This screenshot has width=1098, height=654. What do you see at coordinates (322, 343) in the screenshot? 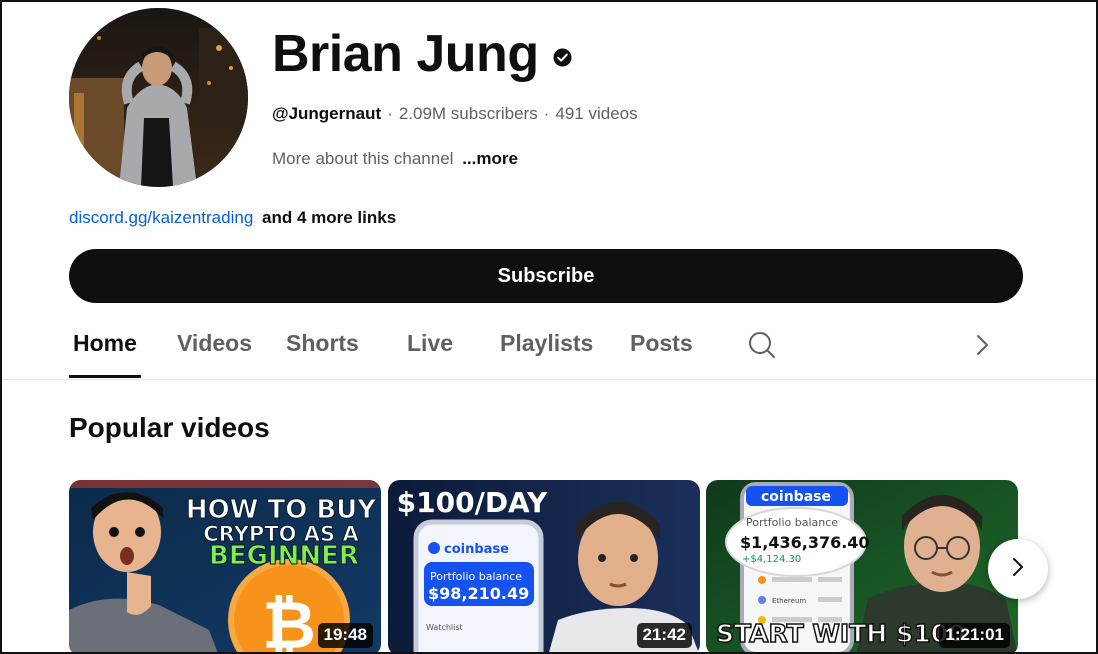
I see `tab-shorts: Shorts` at bounding box center [322, 343].